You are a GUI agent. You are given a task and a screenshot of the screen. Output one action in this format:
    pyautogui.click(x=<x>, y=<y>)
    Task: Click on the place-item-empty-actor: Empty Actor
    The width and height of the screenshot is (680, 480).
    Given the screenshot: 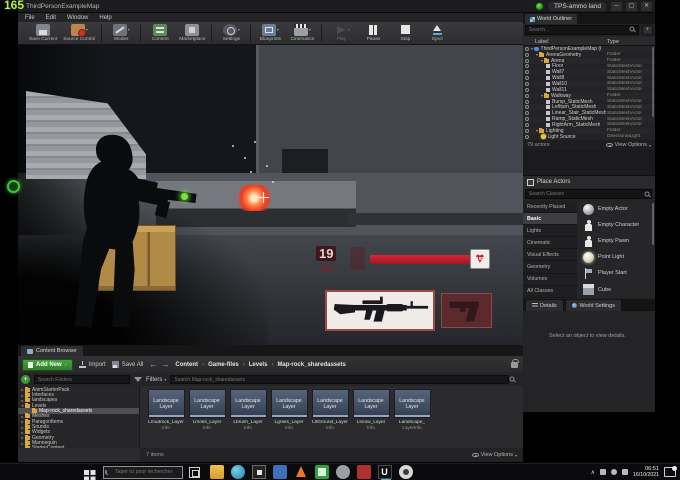 What is the action you would take?
    pyautogui.click(x=616, y=209)
    